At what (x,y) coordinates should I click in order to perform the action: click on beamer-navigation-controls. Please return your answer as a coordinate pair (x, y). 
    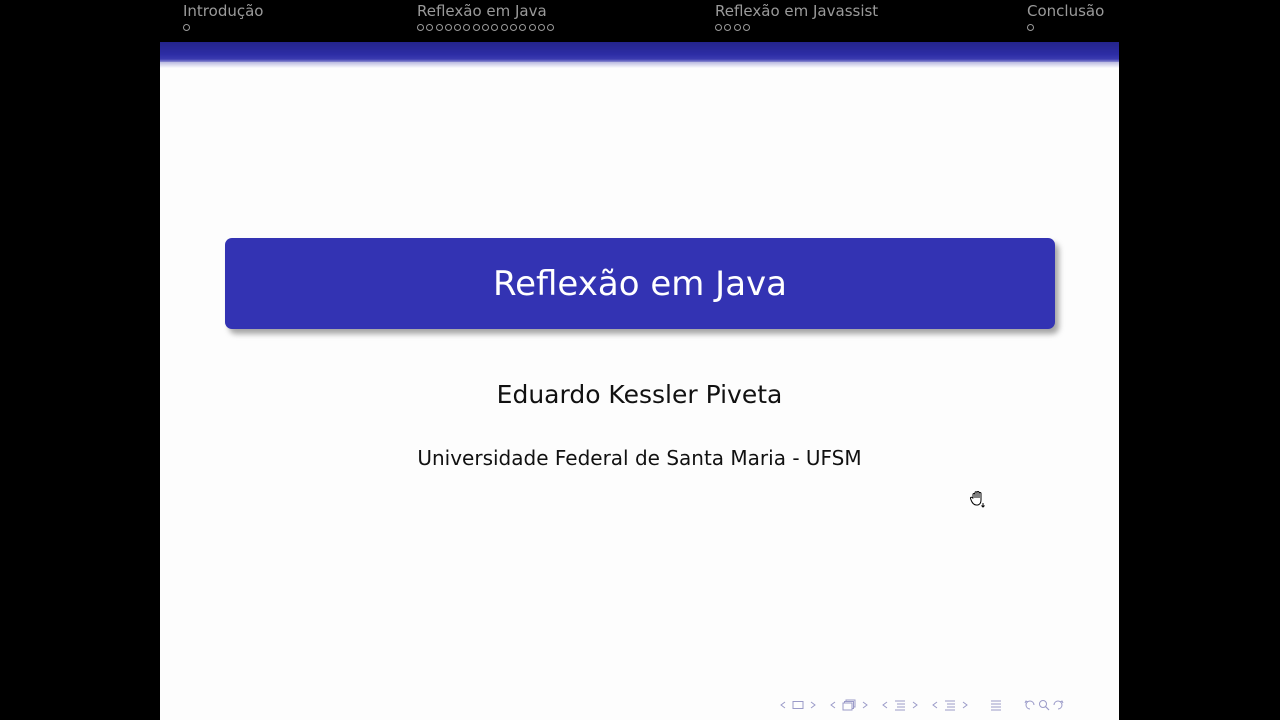
    Looking at the image, I should click on (925, 705).